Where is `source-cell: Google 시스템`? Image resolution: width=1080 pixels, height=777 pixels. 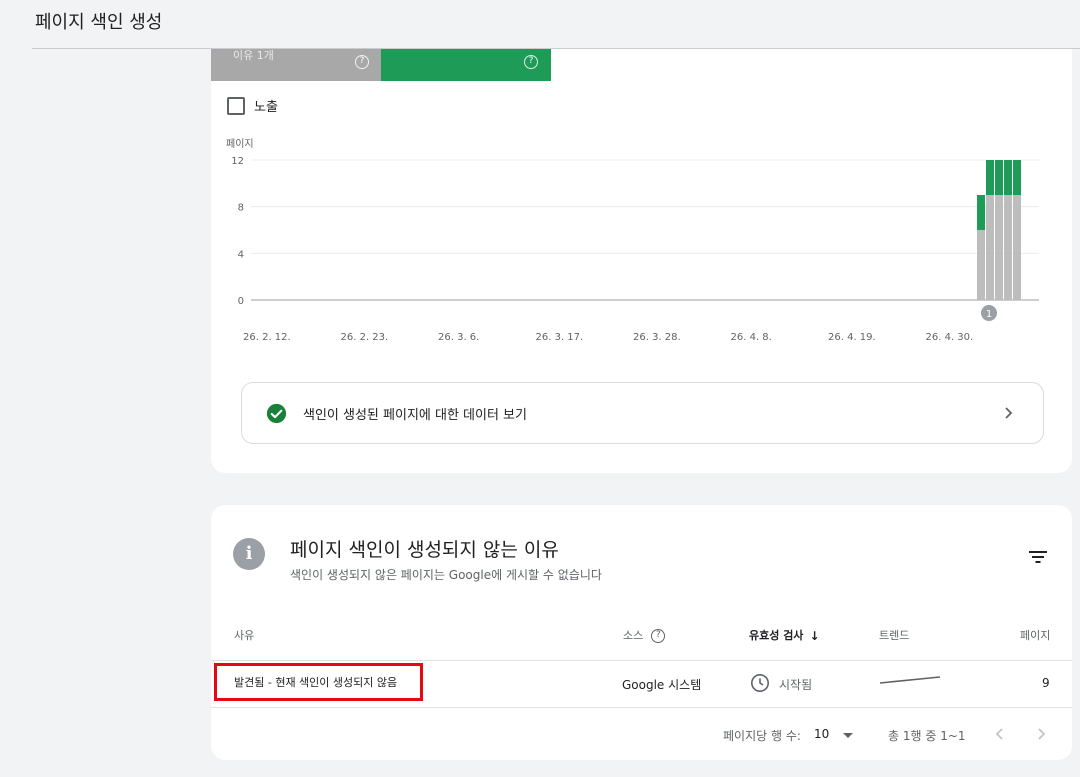
source-cell: Google 시스템 is located at coordinates (662, 685).